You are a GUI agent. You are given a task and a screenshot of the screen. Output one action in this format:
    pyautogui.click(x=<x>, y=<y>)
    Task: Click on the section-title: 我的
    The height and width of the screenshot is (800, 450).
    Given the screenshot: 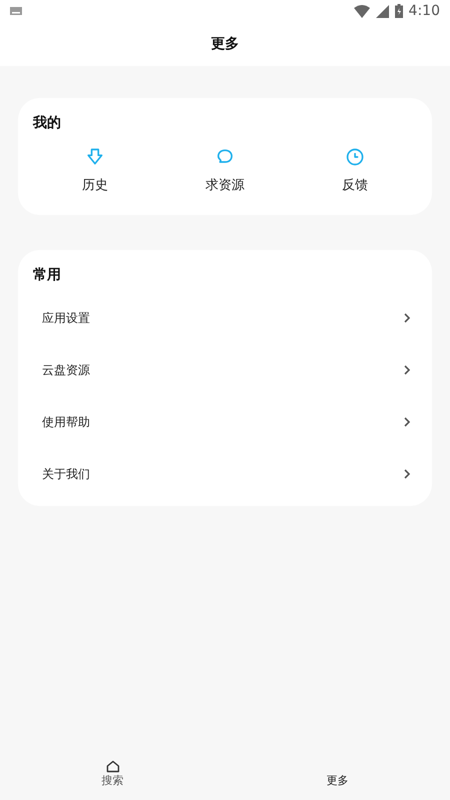 What is the action you would take?
    pyautogui.click(x=47, y=123)
    